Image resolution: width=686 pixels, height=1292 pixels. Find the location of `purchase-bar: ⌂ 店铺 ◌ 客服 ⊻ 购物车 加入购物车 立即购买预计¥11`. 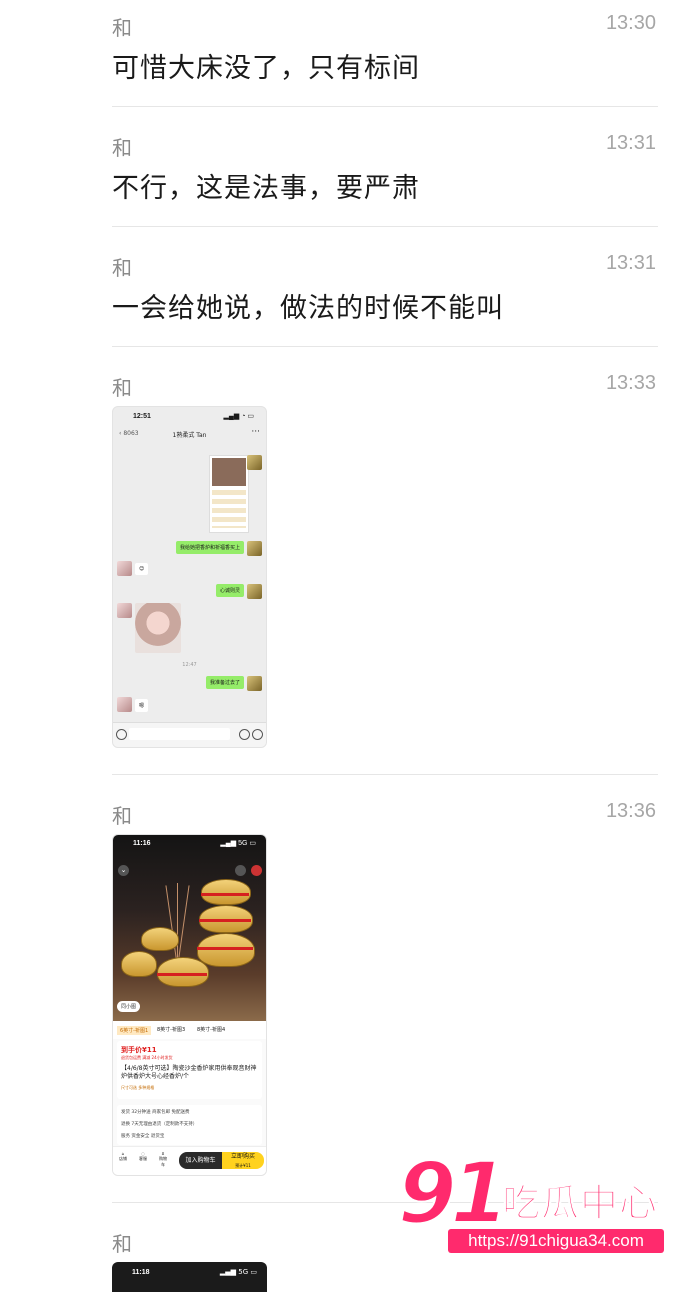

purchase-bar: ⌂ 店铺 ◌ 客服 ⊻ 购物车 加入购物车 立即购买预计¥11 is located at coordinates (189, 1160).